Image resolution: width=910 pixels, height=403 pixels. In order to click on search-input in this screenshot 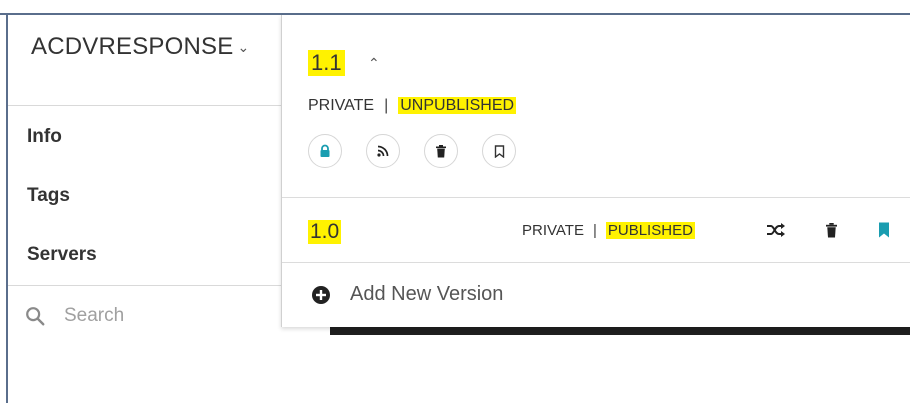, I will do `click(154, 316)`.